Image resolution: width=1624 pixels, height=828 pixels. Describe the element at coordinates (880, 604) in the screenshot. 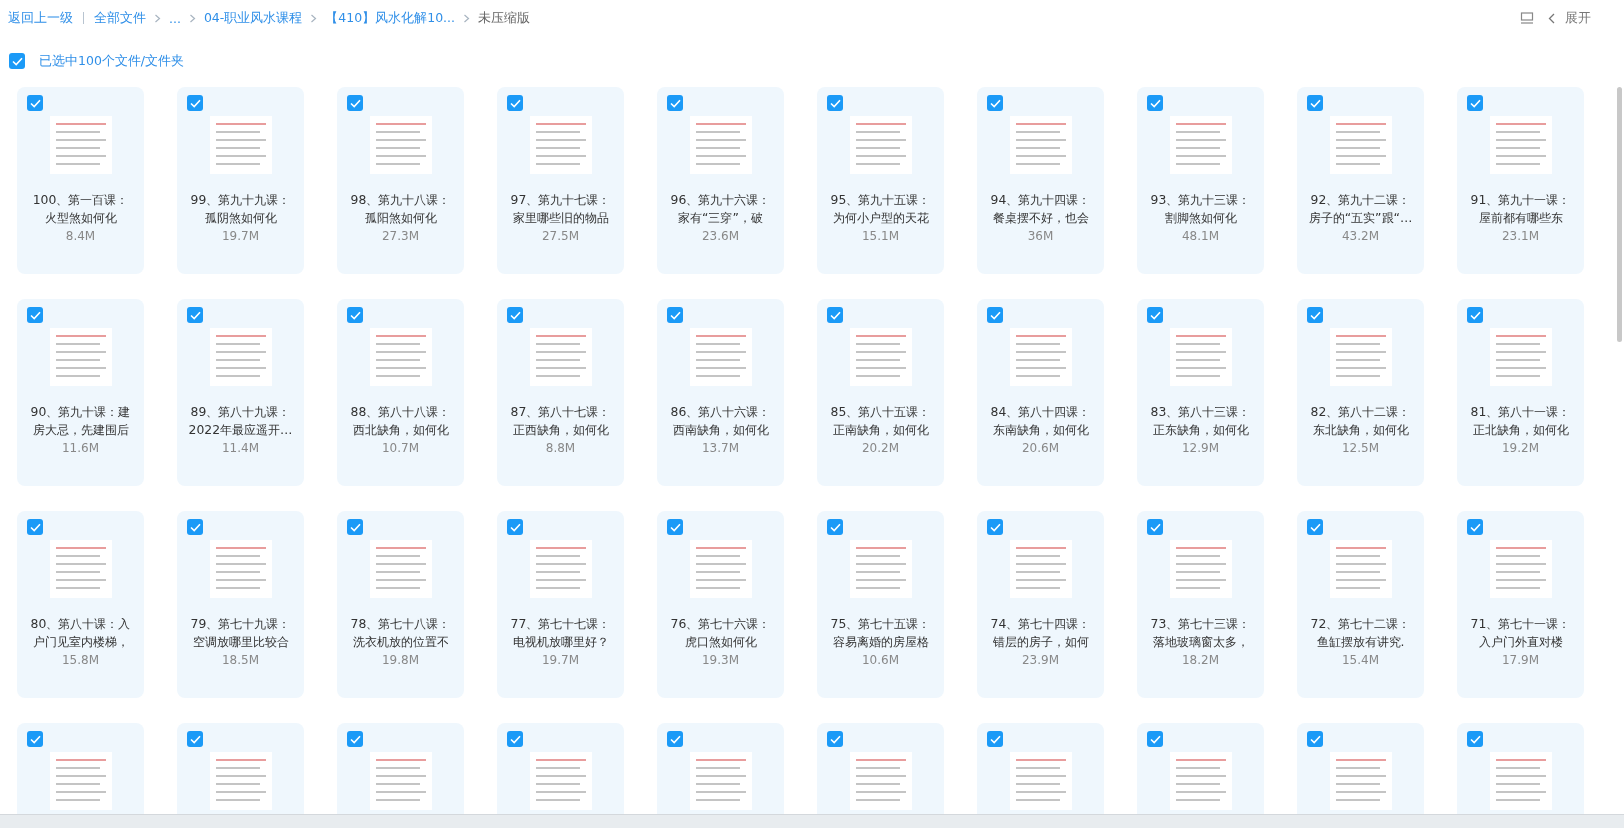

I see `file-card: 75、第七十五课： 容易离婚的房屋格 10.6M` at that location.